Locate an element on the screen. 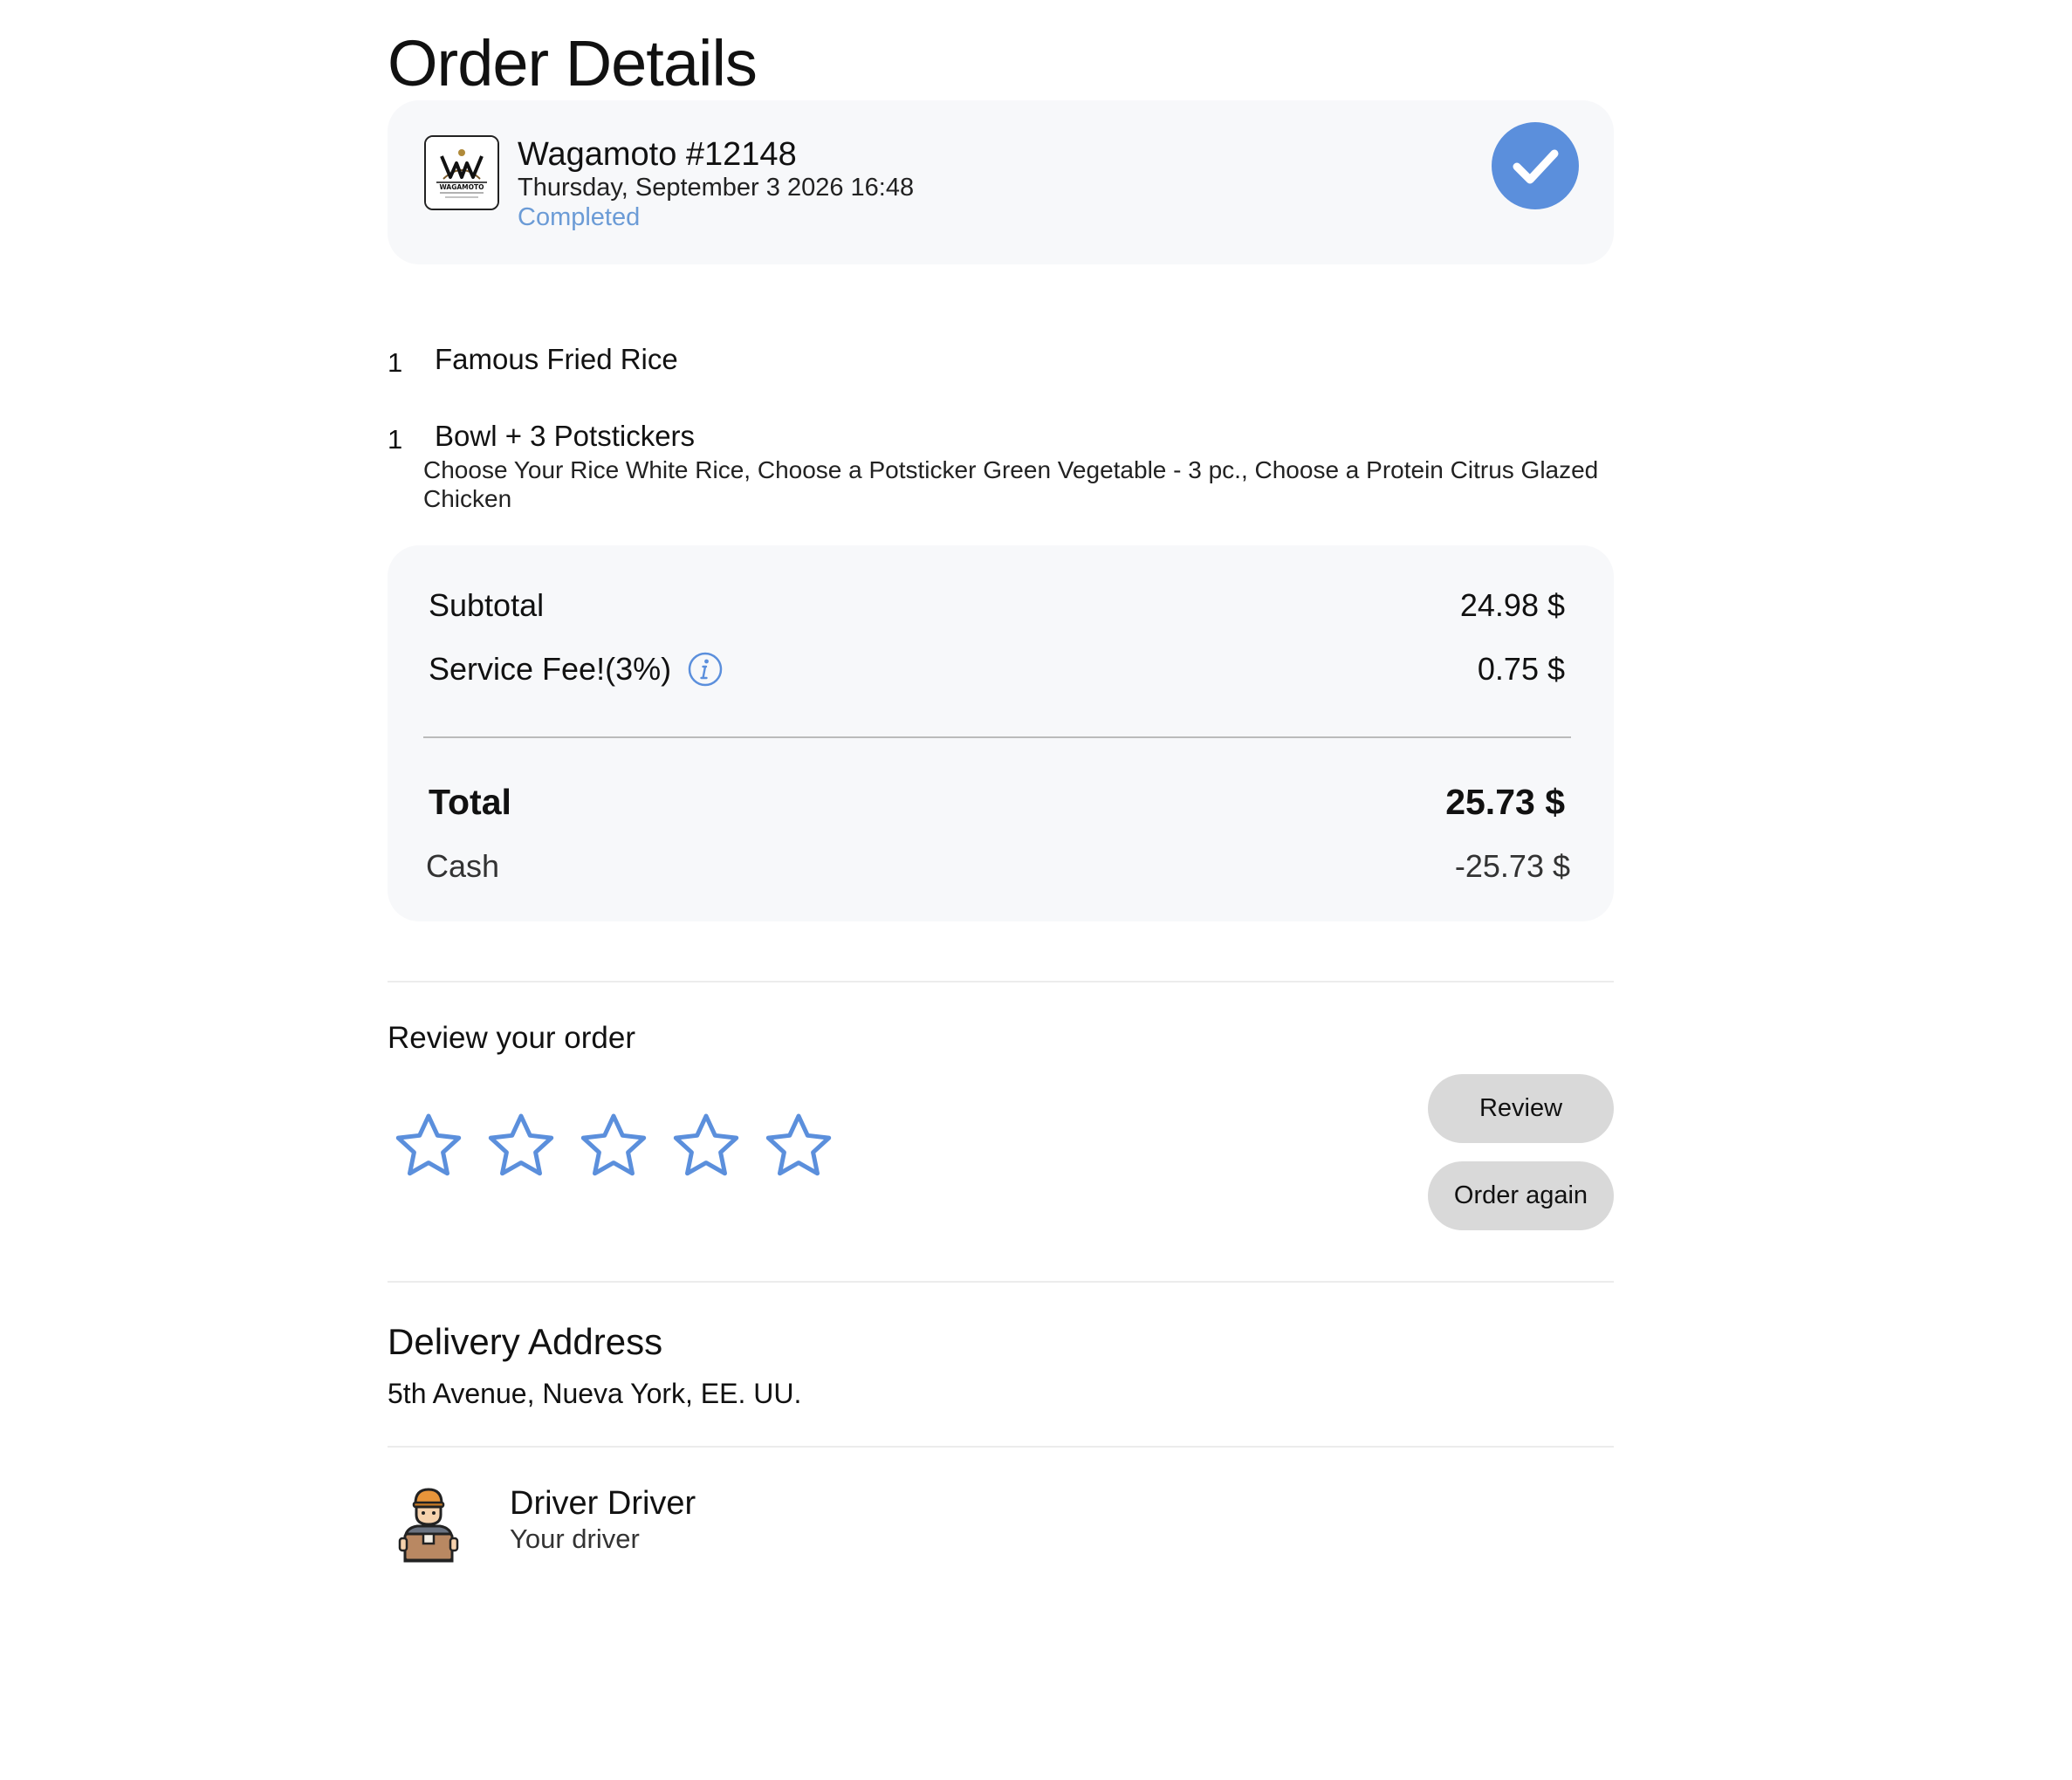  restaurant-logo: WAGAMOTO is located at coordinates (461, 172).